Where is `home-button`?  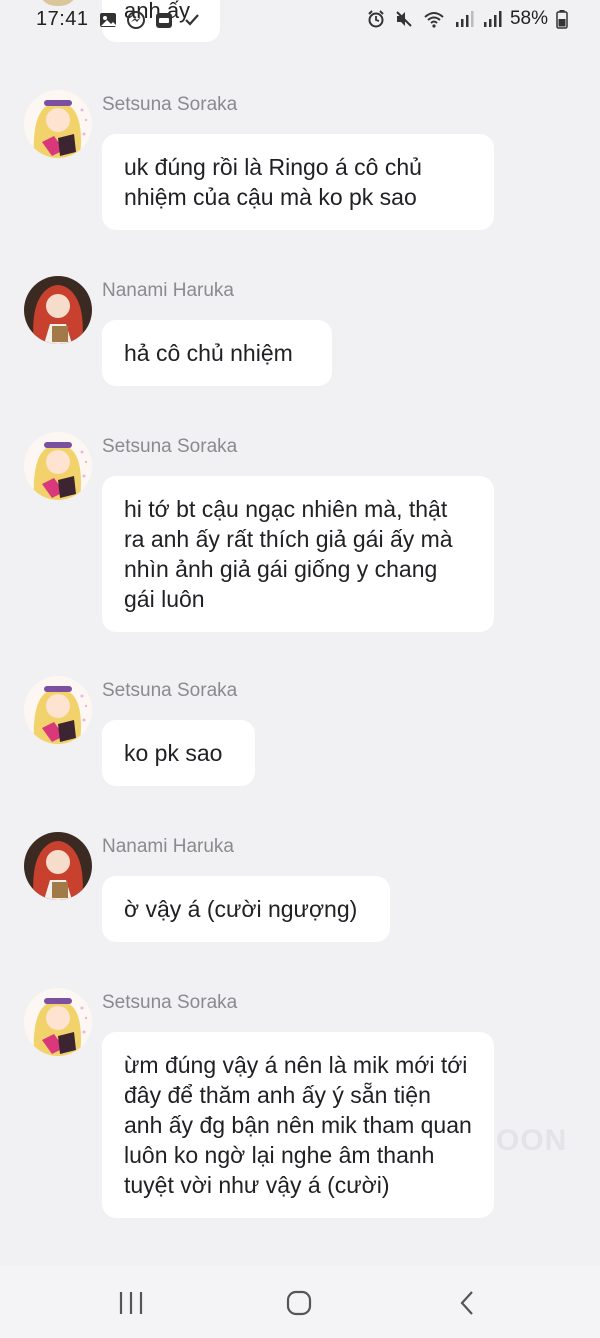 home-button is located at coordinates (299, 1303).